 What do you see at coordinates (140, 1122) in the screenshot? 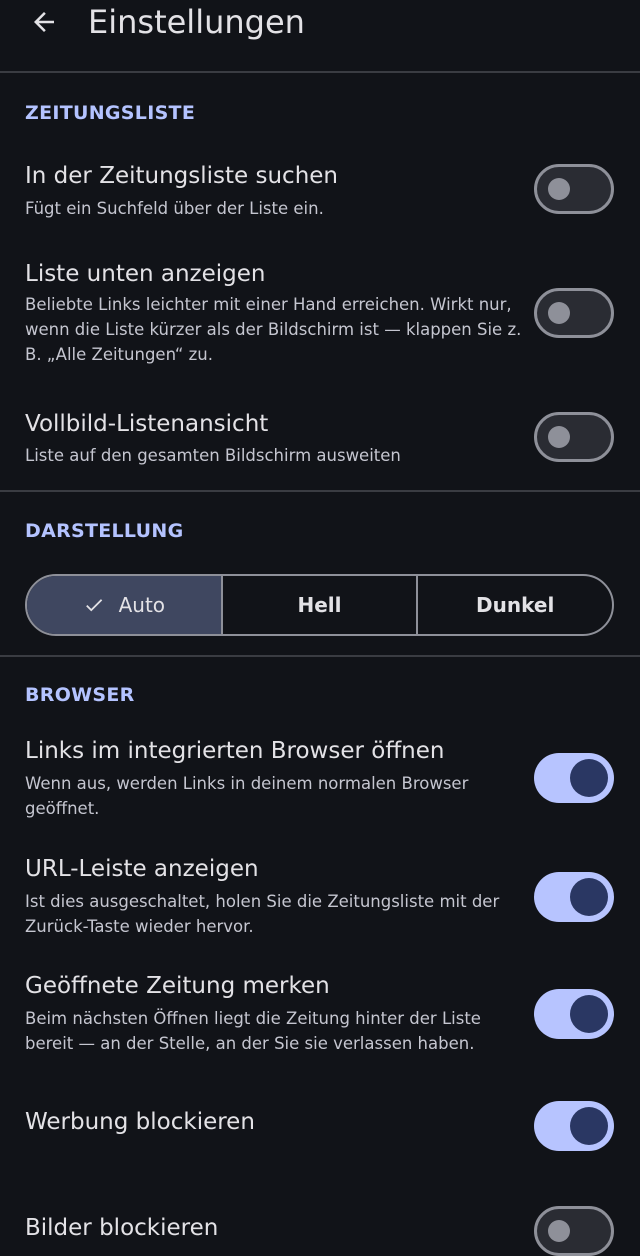
I see `setting-title: Werbung blockieren` at bounding box center [140, 1122].